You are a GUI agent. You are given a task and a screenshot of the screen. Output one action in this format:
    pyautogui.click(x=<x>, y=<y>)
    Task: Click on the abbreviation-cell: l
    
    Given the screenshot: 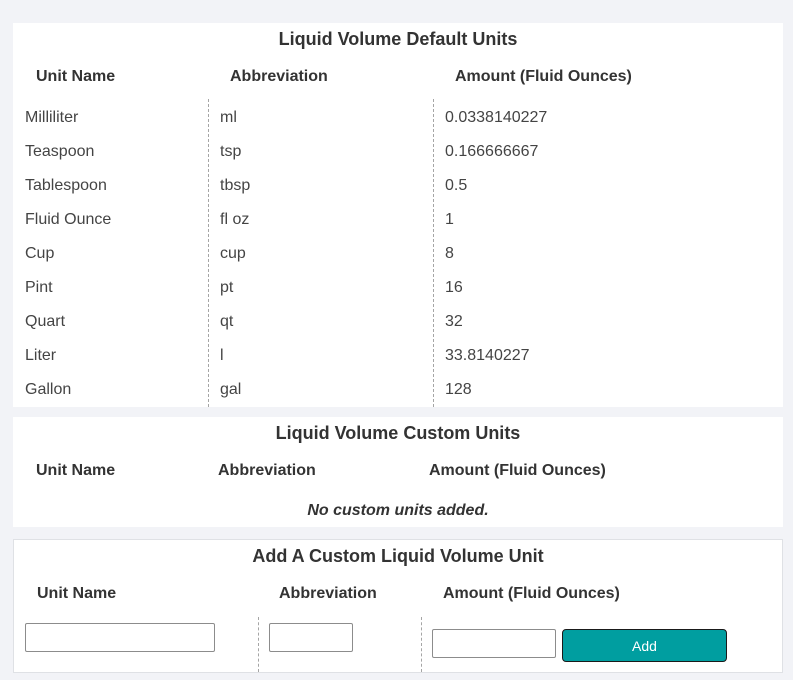 What is the action you would take?
    pyautogui.click(x=222, y=355)
    